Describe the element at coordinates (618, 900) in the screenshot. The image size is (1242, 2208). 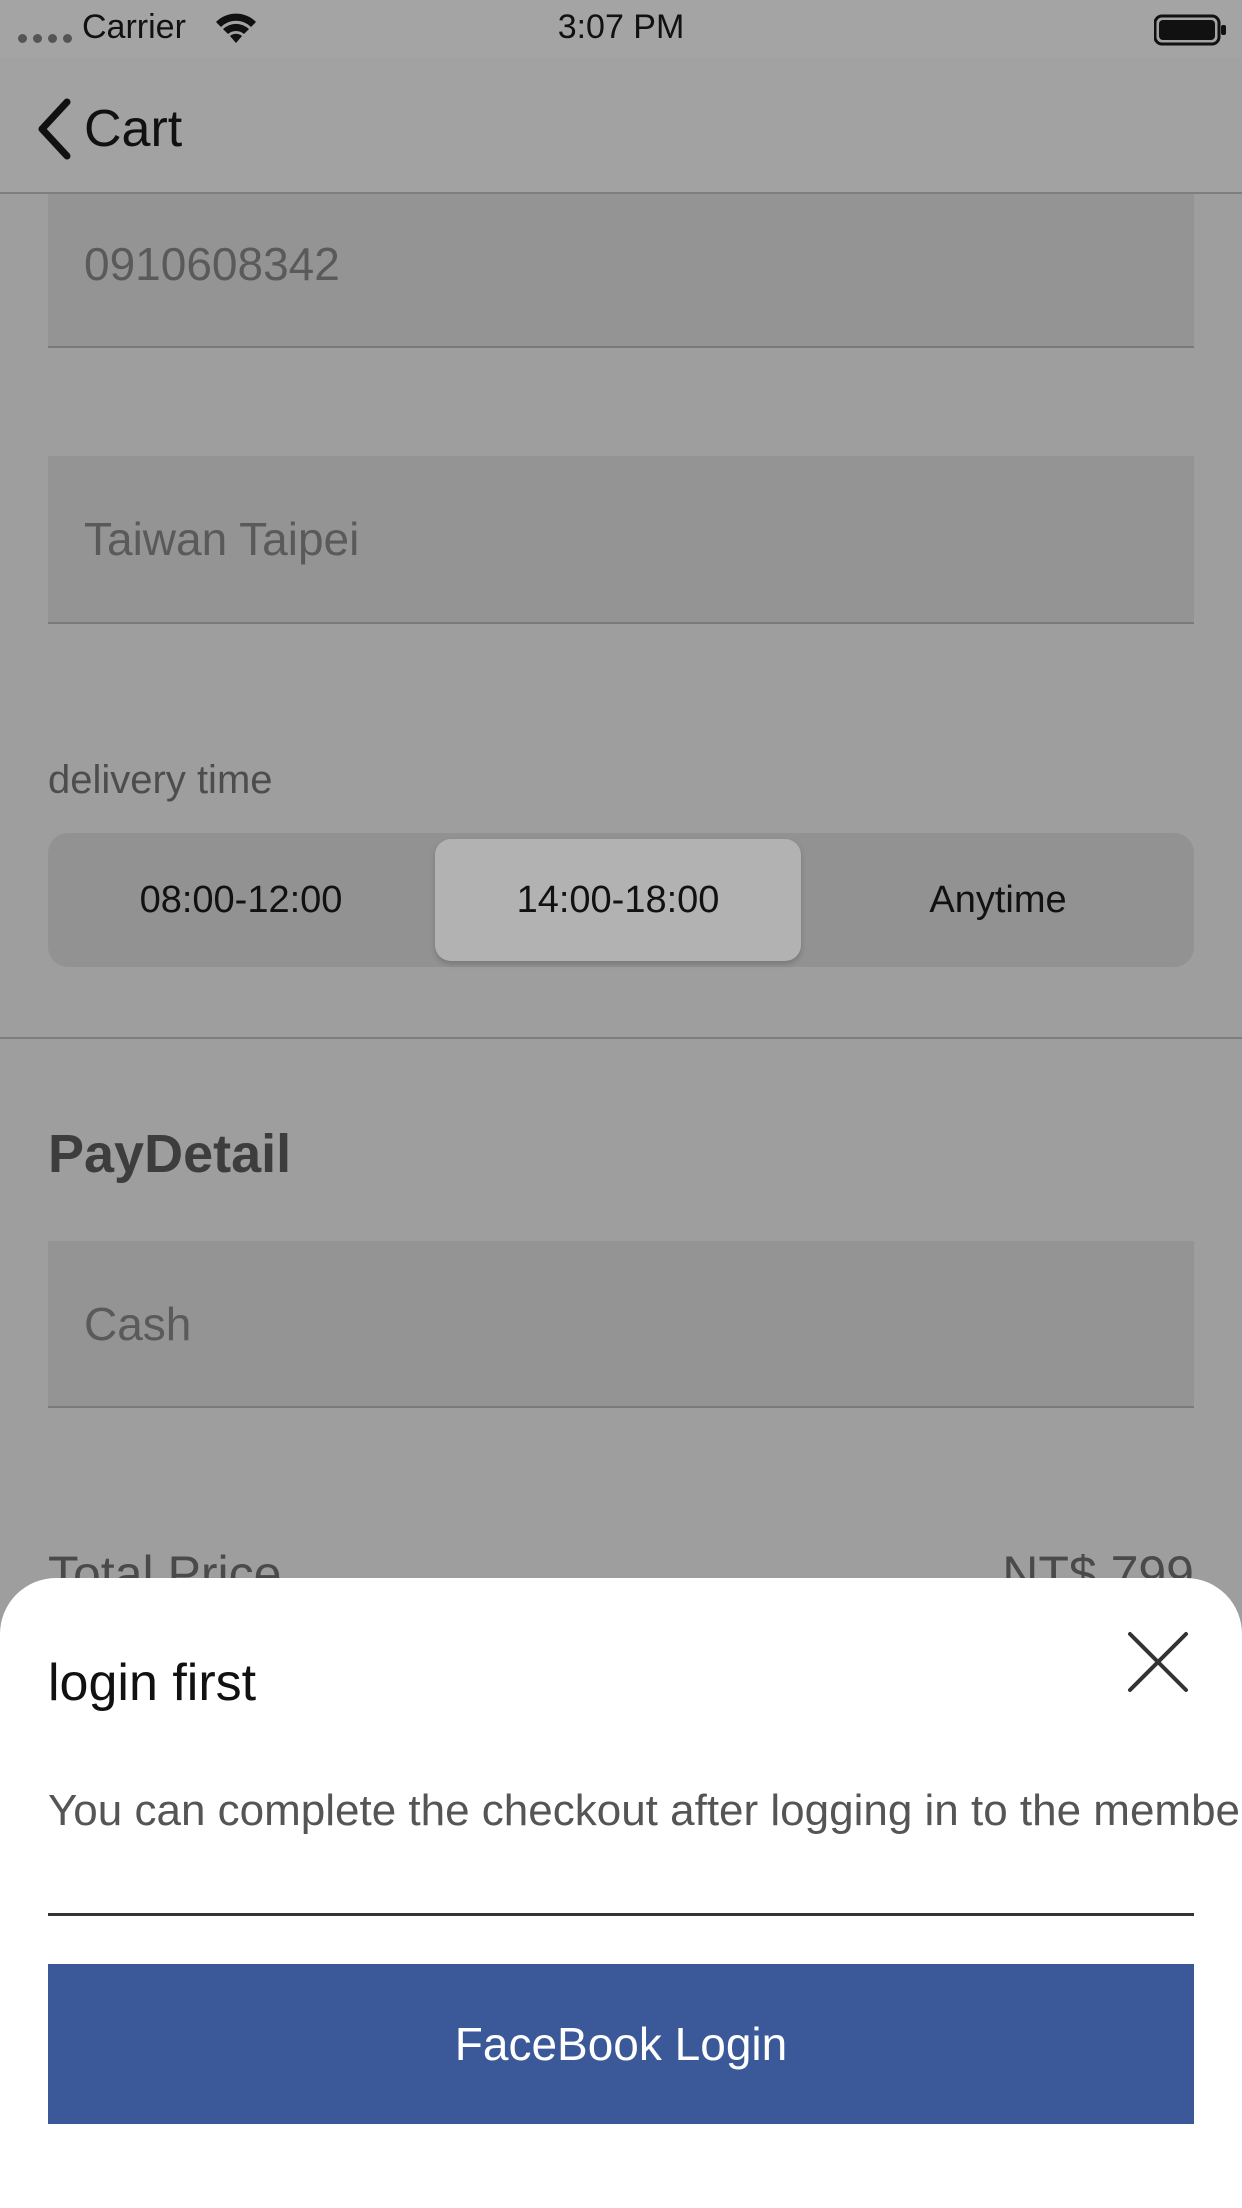
I see `delivery-option-afternoon: 14:00-18:00` at that location.